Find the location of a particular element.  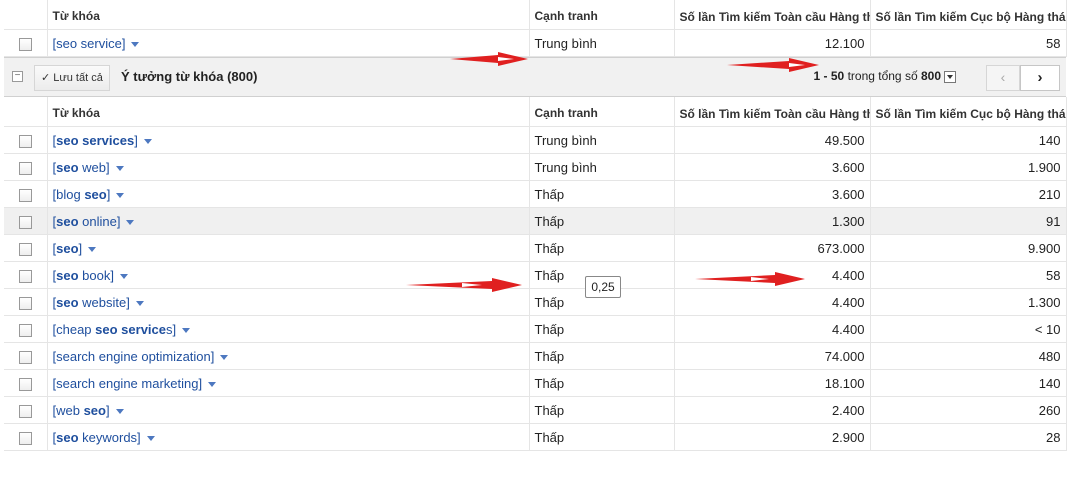

table-row: [seo service] Trung bình 12.100 58 is located at coordinates (535, 43).